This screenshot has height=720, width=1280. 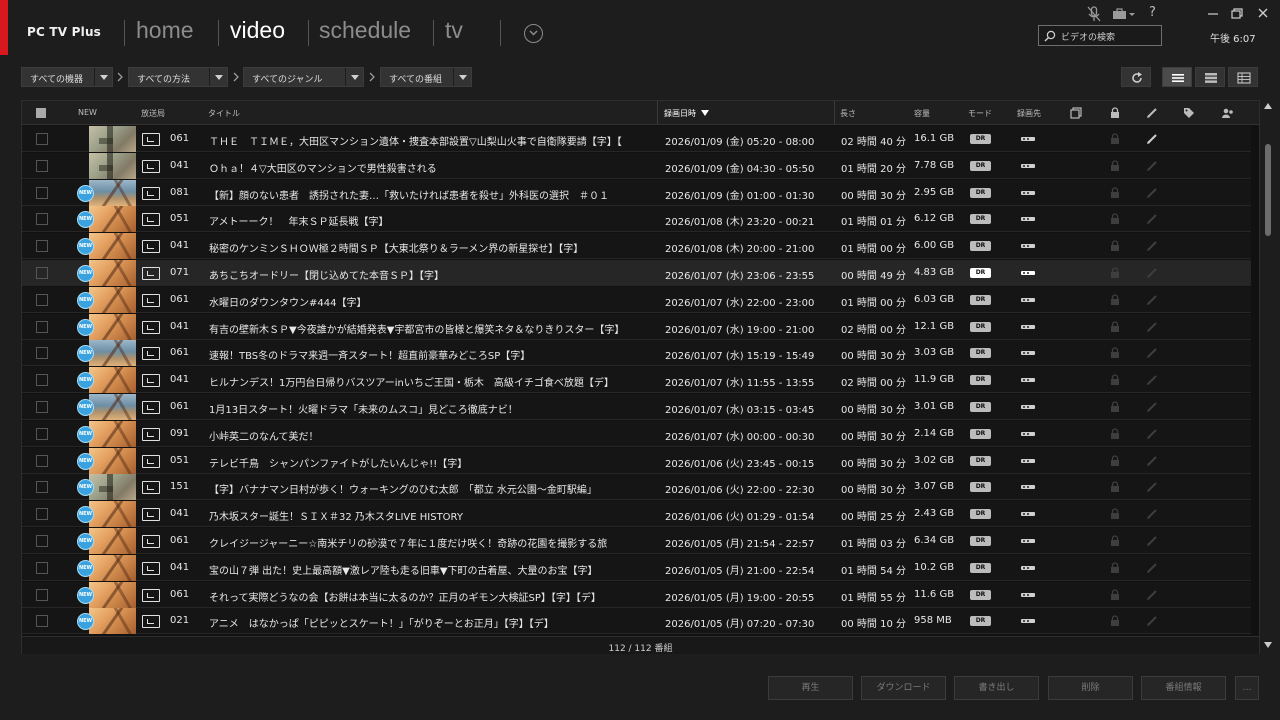 What do you see at coordinates (426, 77) in the screenshot?
I see `filter-program: すべての番組` at bounding box center [426, 77].